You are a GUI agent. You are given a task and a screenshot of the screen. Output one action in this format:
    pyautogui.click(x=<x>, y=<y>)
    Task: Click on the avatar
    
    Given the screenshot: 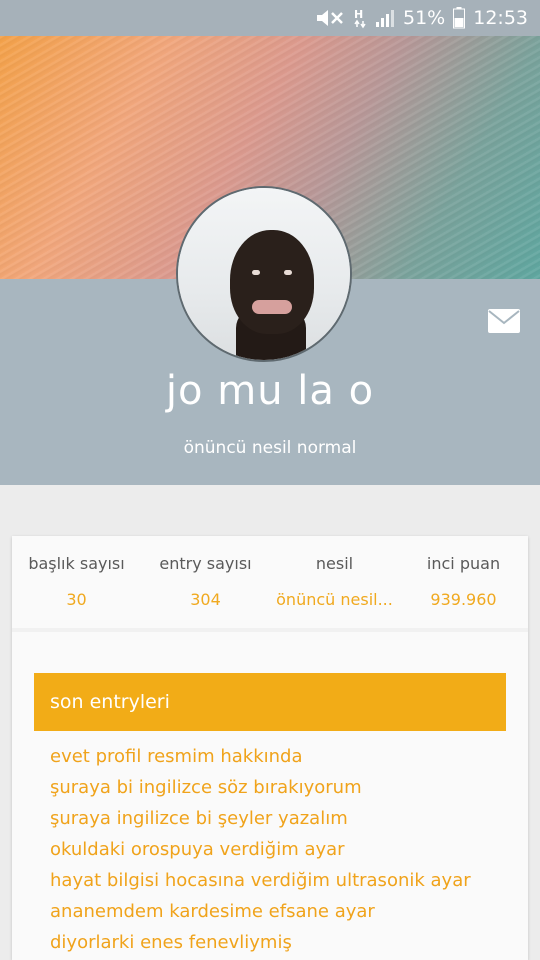 What is the action you would take?
    pyautogui.click(x=264, y=274)
    